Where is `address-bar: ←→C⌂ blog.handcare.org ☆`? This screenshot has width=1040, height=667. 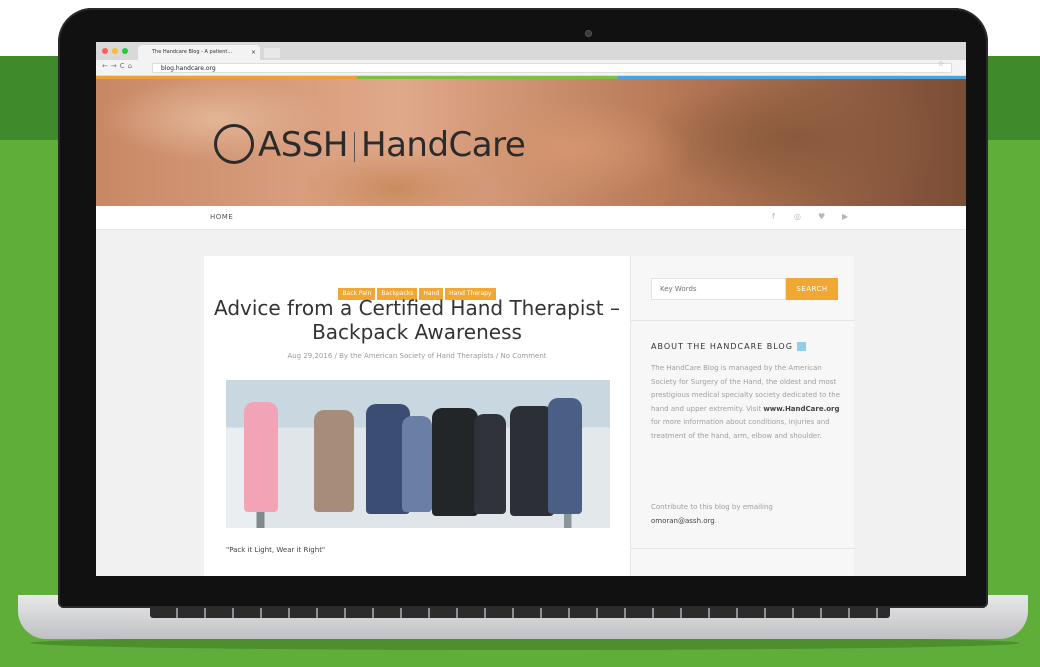
address-bar: ←→C⌂ blog.handcare.org ☆ is located at coordinates (531, 68).